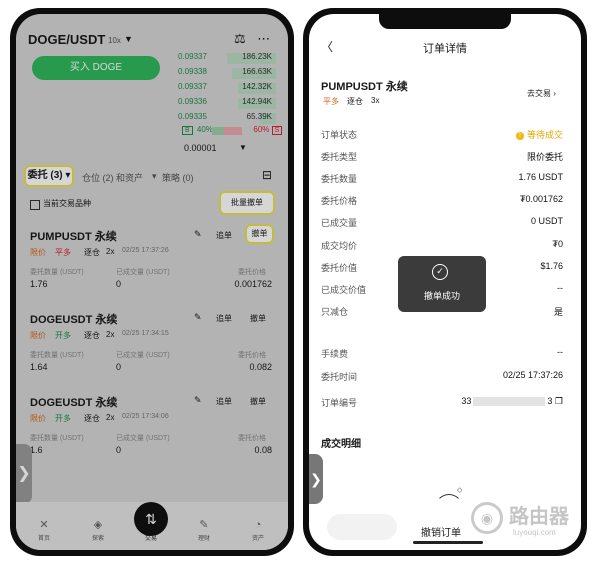 Image resolution: width=600 pixels, height=568 pixels. I want to click on qty-label: 委托数量 (USDT), so click(57, 272).